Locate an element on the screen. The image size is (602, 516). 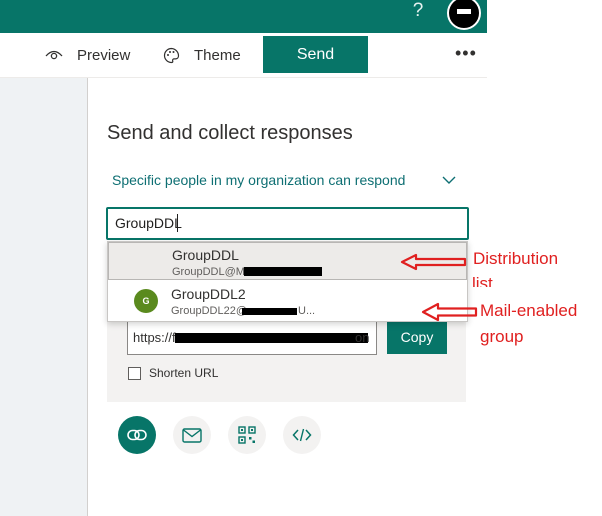
distribution-annotation: Distribution is located at coordinates (516, 258).